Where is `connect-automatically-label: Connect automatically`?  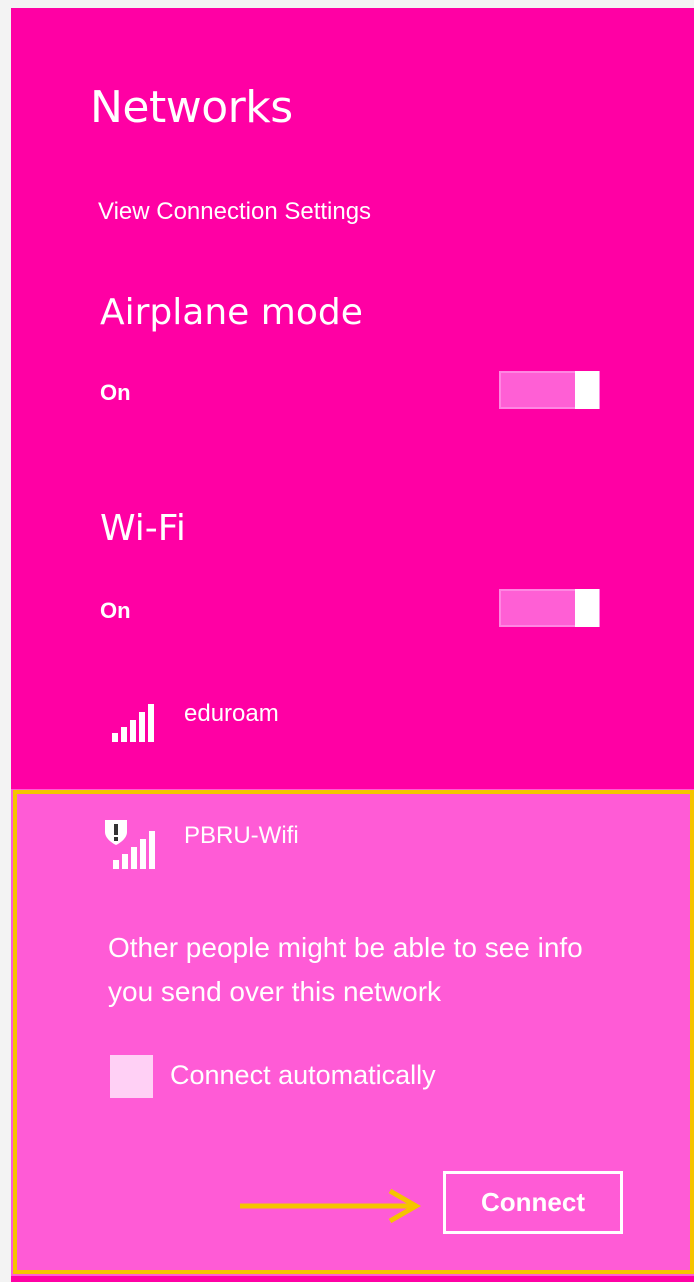 connect-automatically-label: Connect automatically is located at coordinates (303, 1075).